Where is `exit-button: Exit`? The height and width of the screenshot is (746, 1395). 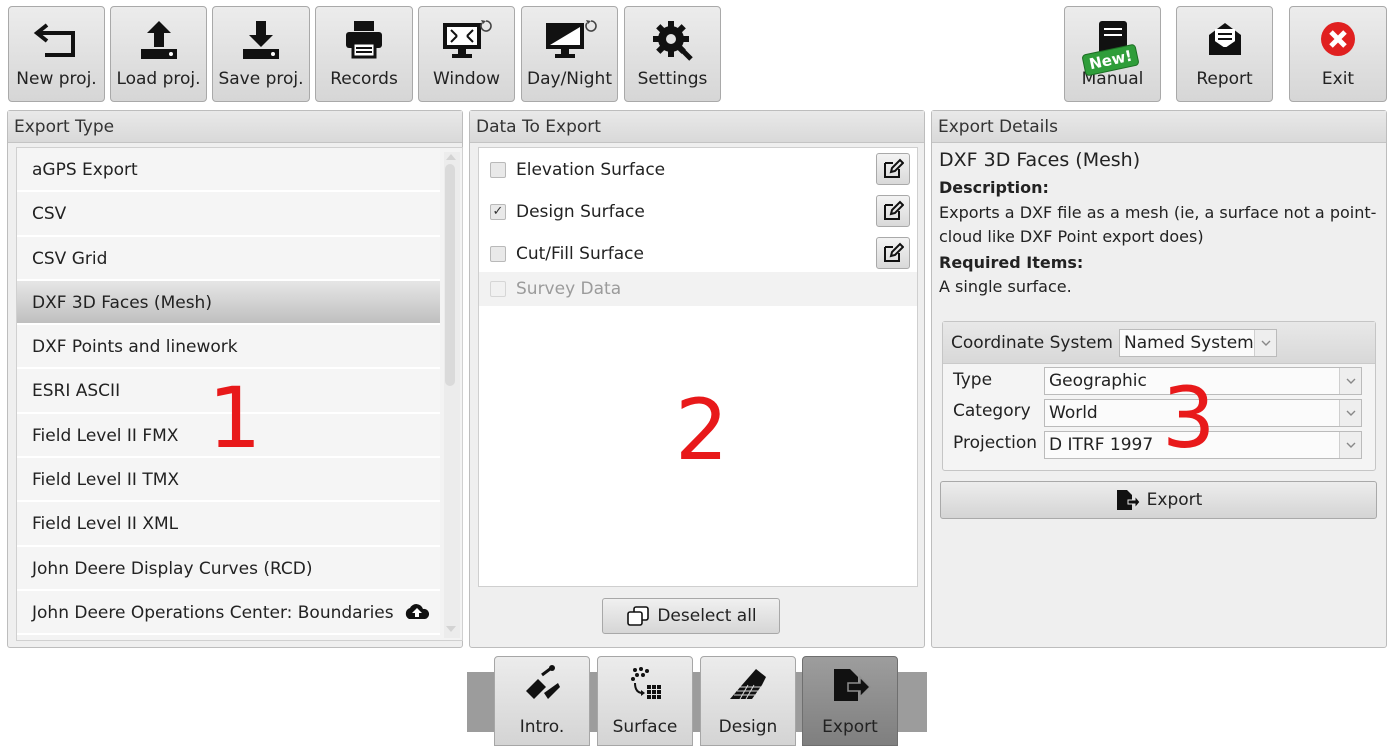 exit-button: Exit is located at coordinates (1338, 54).